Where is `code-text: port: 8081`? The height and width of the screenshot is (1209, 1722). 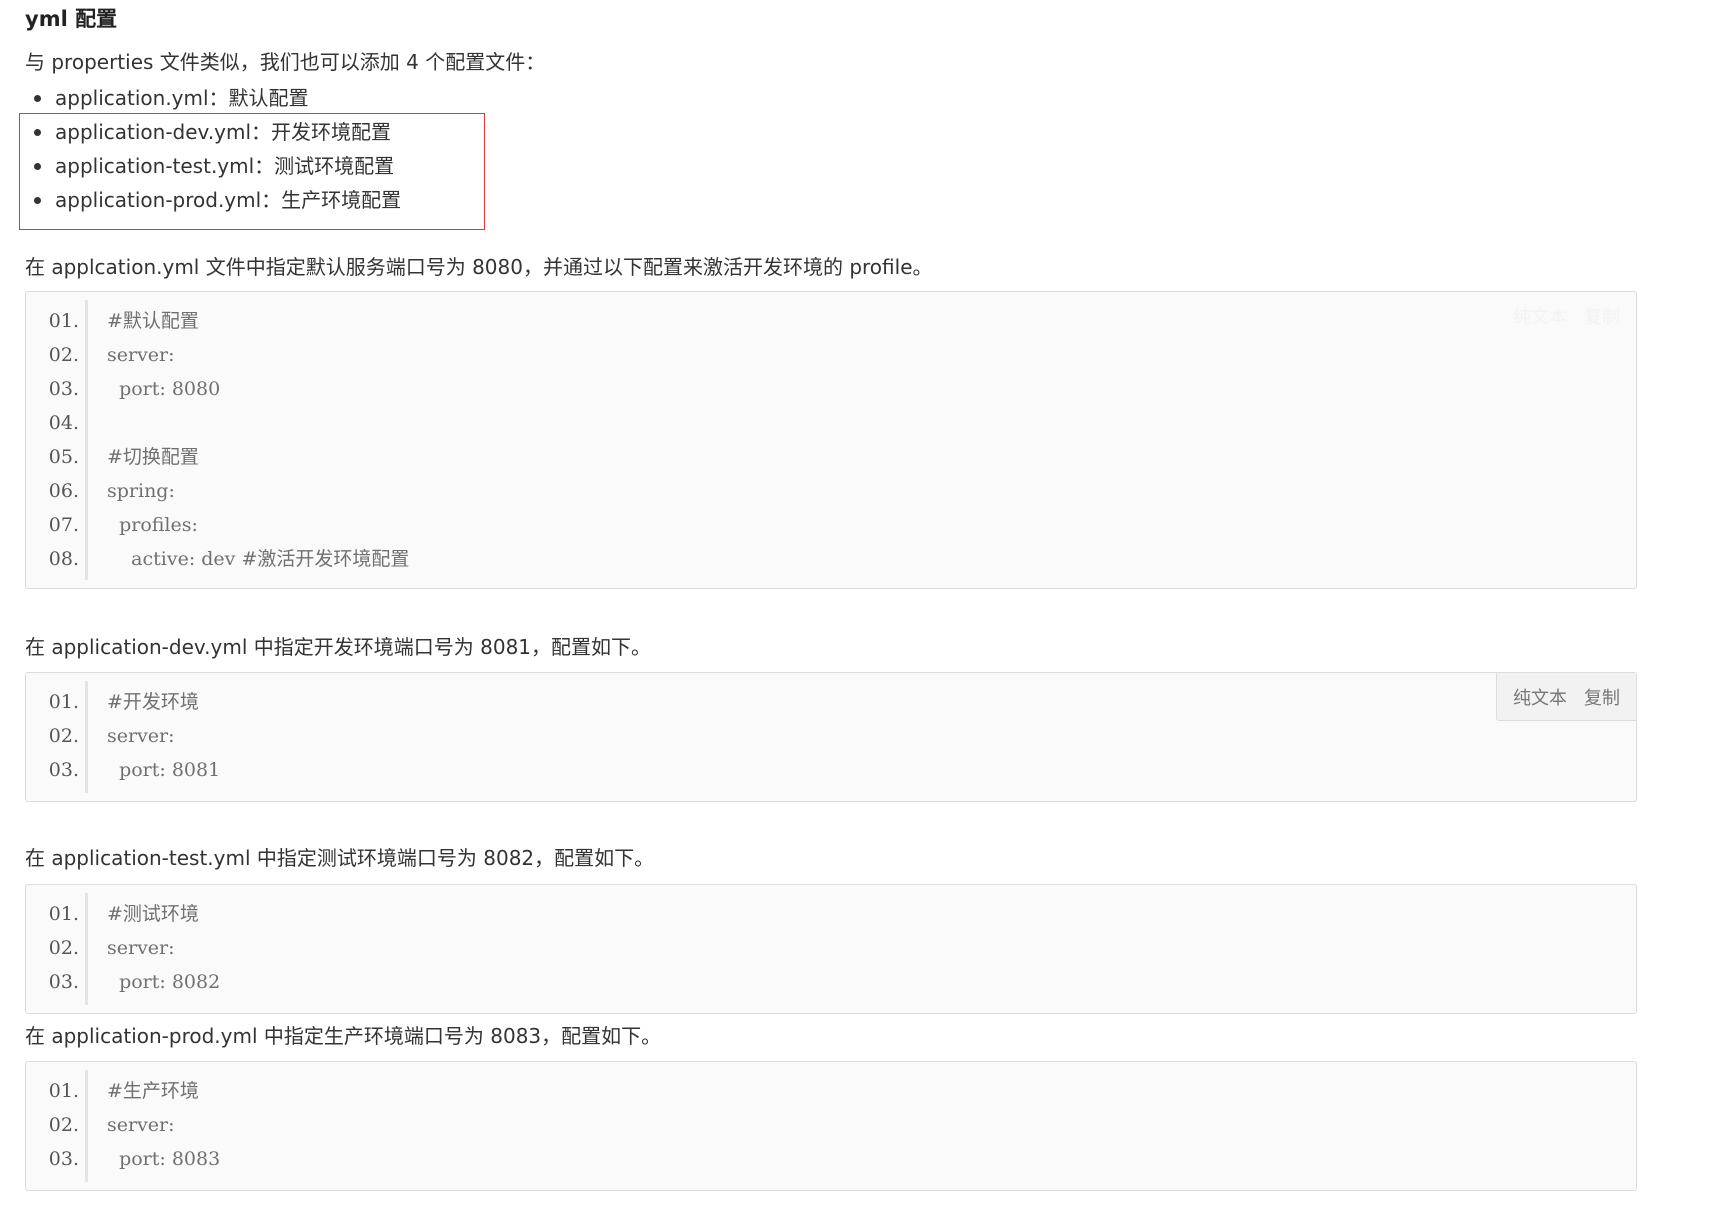
code-text: port: 8081 is located at coordinates (164, 770).